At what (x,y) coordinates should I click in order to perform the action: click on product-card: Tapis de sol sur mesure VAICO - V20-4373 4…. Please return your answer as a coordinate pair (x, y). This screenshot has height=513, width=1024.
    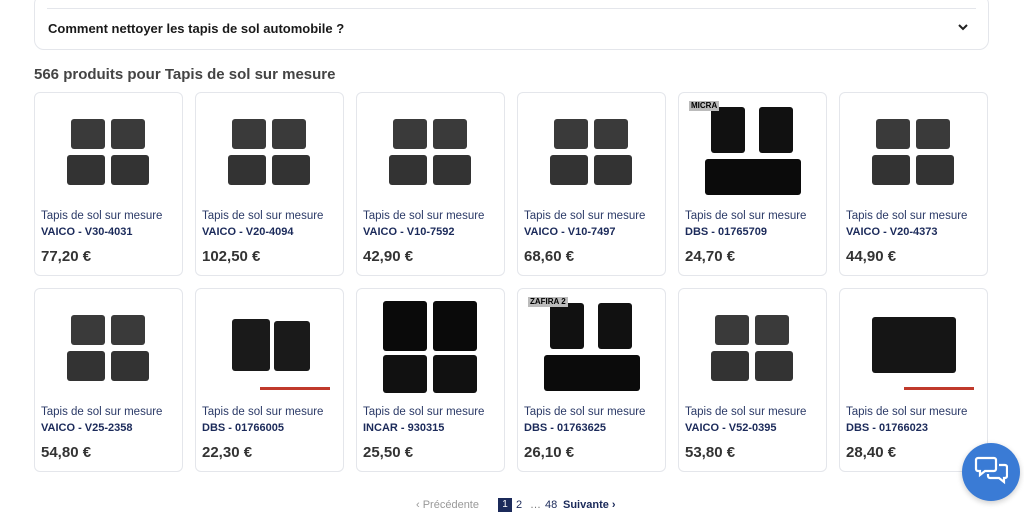
    Looking at the image, I should click on (913, 184).